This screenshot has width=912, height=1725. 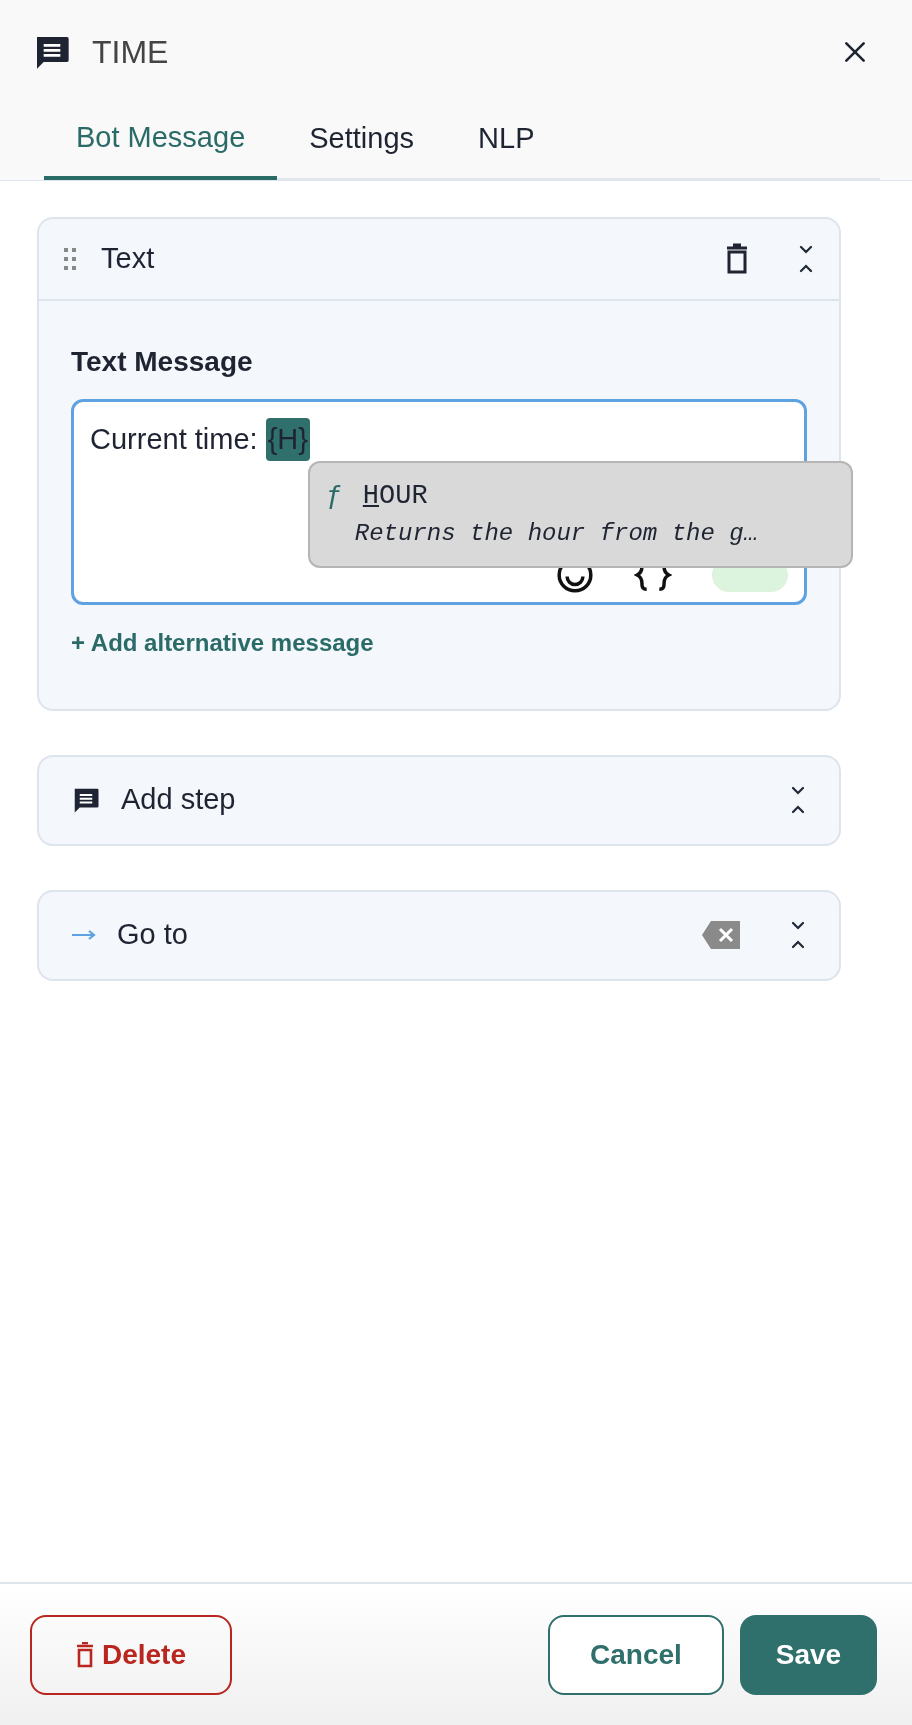 I want to click on window-title: TIME, so click(x=130, y=52).